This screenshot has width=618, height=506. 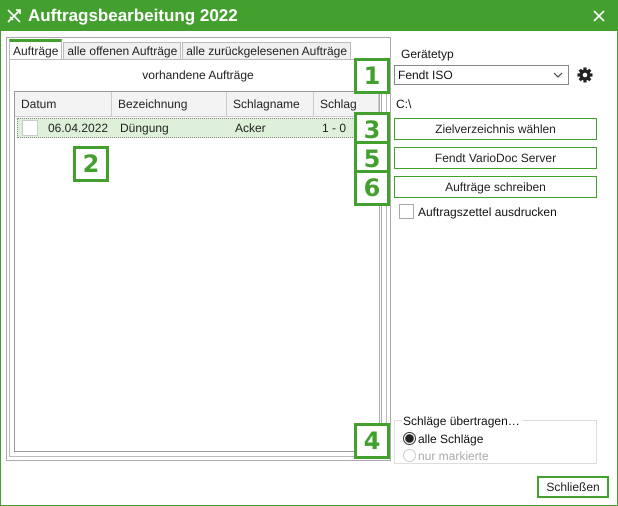 I want to click on table-cell: 1 - 0, so click(x=334, y=128).